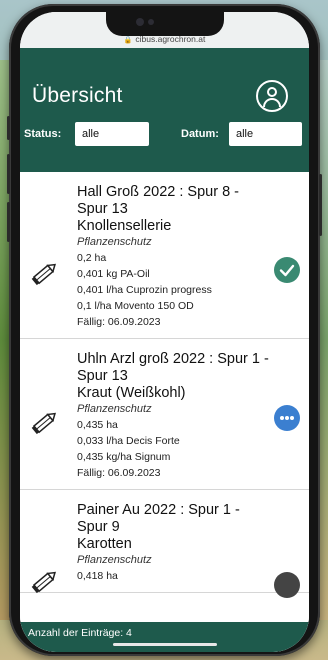 The image size is (328, 660). What do you see at coordinates (112, 134) in the screenshot?
I see `status-filter-input: alle` at bounding box center [112, 134].